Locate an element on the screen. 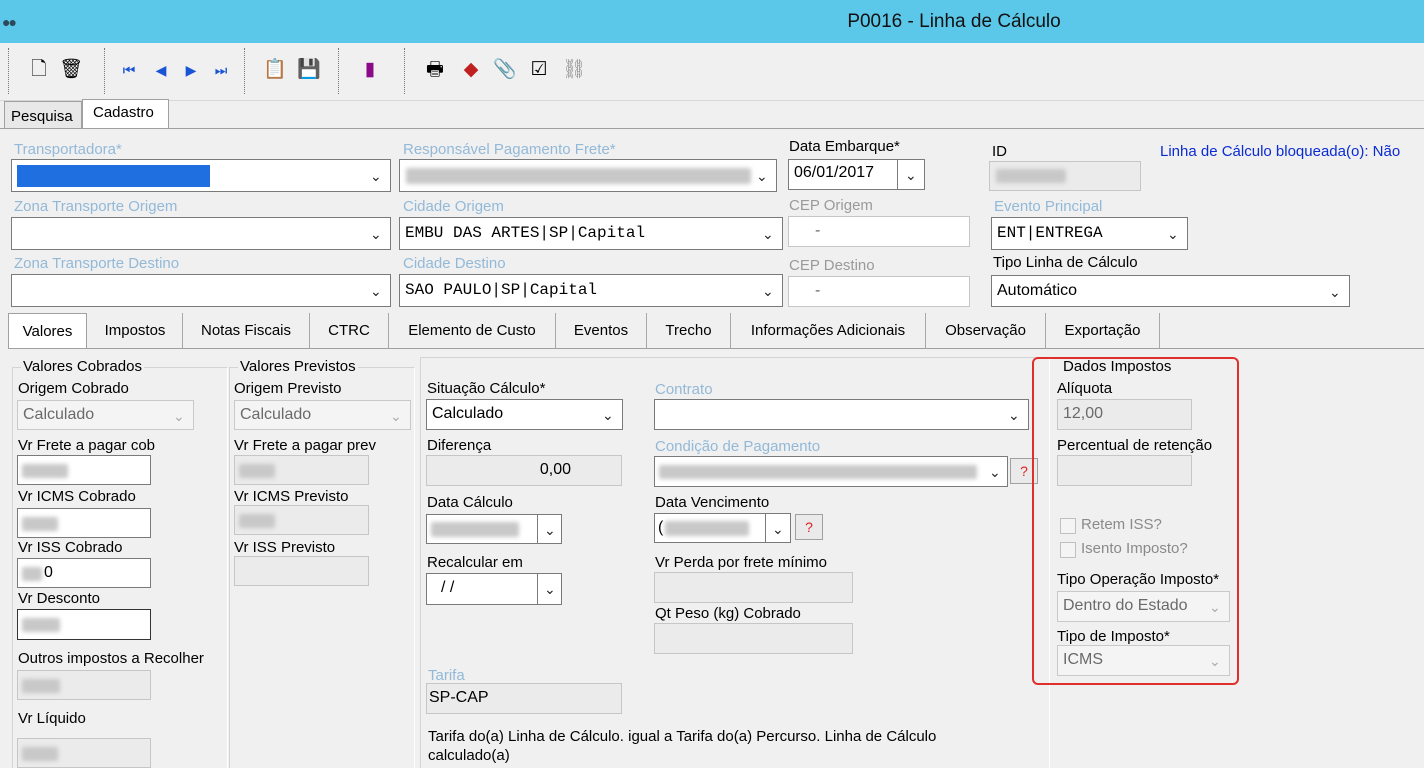 This screenshot has width=1424, height=768. zona-origem-label: Zona Transporte Origem is located at coordinates (96, 206).